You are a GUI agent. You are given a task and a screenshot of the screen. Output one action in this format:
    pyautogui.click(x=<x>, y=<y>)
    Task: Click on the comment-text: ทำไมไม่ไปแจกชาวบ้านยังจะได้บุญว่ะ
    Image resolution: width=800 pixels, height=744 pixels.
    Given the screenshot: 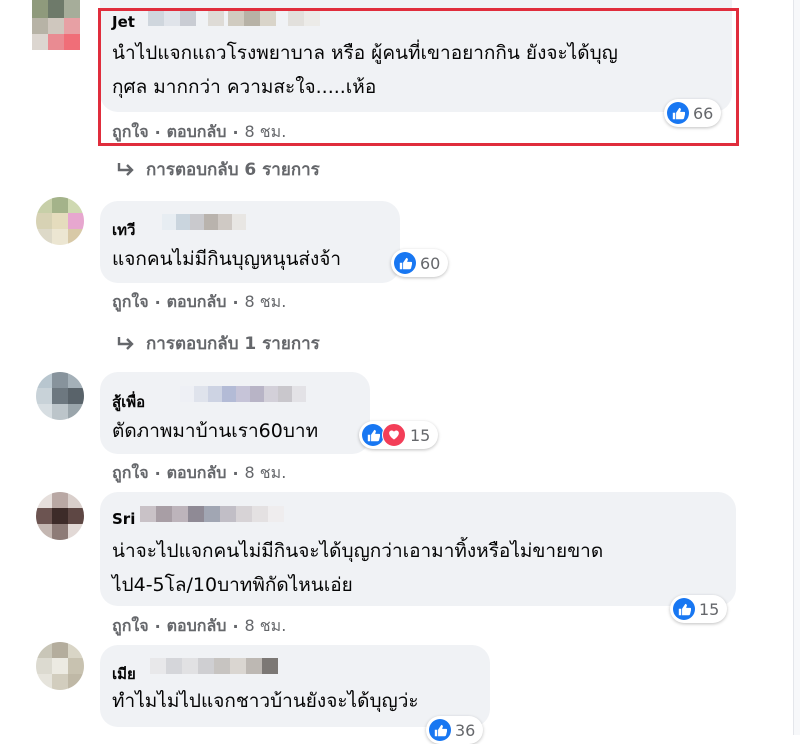 What is the action you would take?
    pyautogui.click(x=265, y=701)
    